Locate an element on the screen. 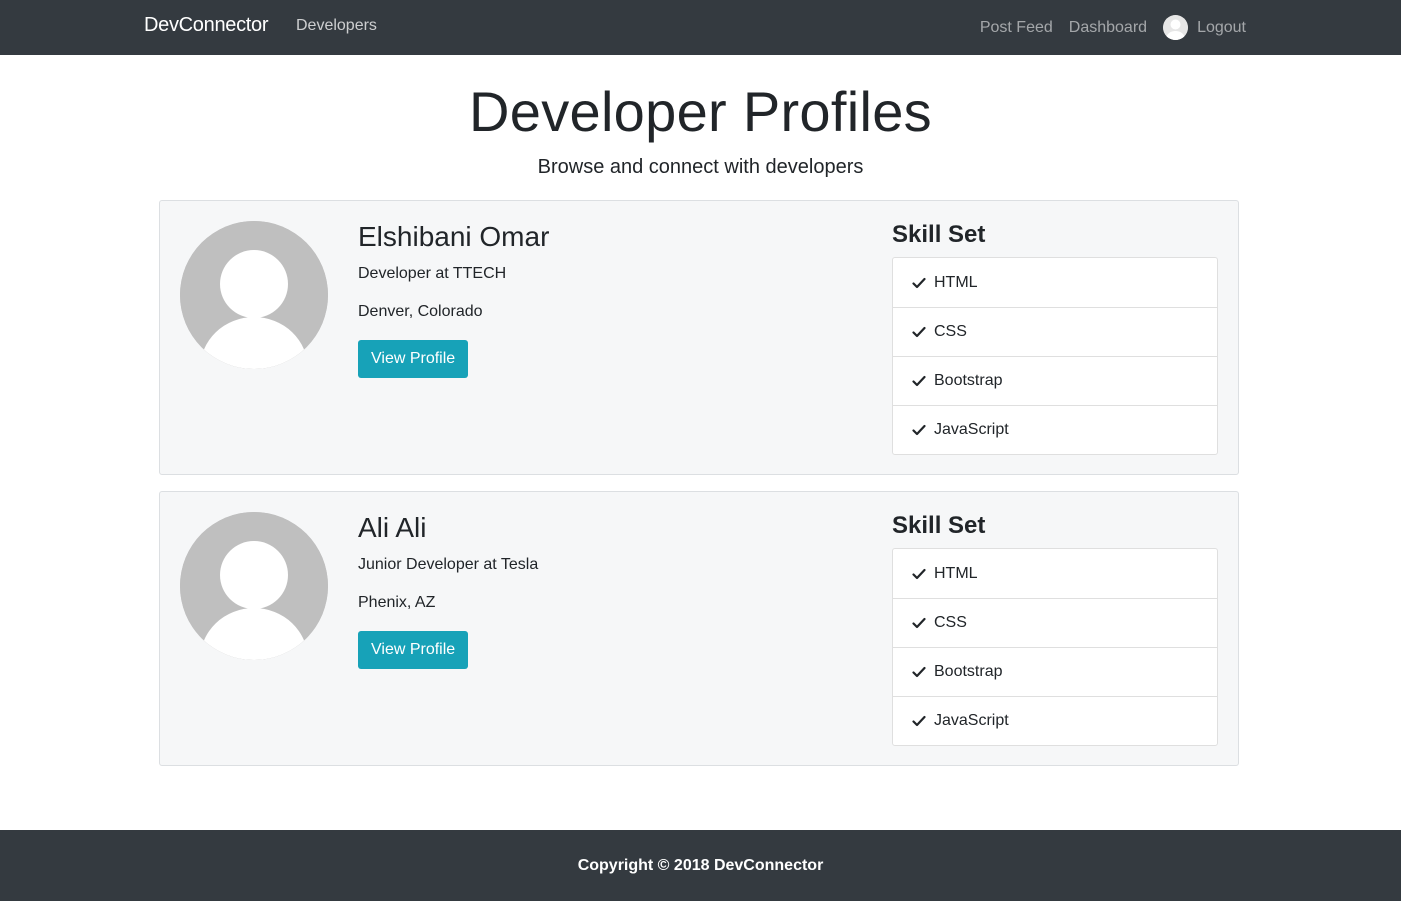 This screenshot has width=1401, height=901. nav-logout-link: Logout is located at coordinates (1204, 27).